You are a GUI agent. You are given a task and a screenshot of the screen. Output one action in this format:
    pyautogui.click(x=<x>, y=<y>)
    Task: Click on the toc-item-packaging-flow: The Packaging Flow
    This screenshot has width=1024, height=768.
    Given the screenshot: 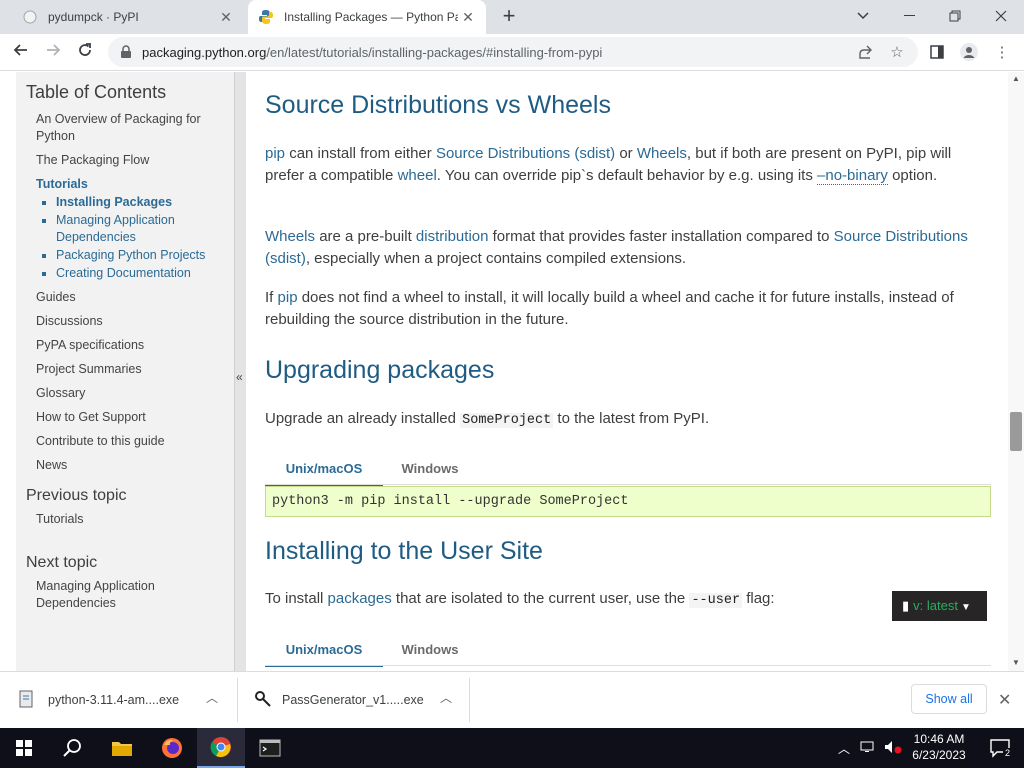 What is the action you would take?
    pyautogui.click(x=135, y=160)
    